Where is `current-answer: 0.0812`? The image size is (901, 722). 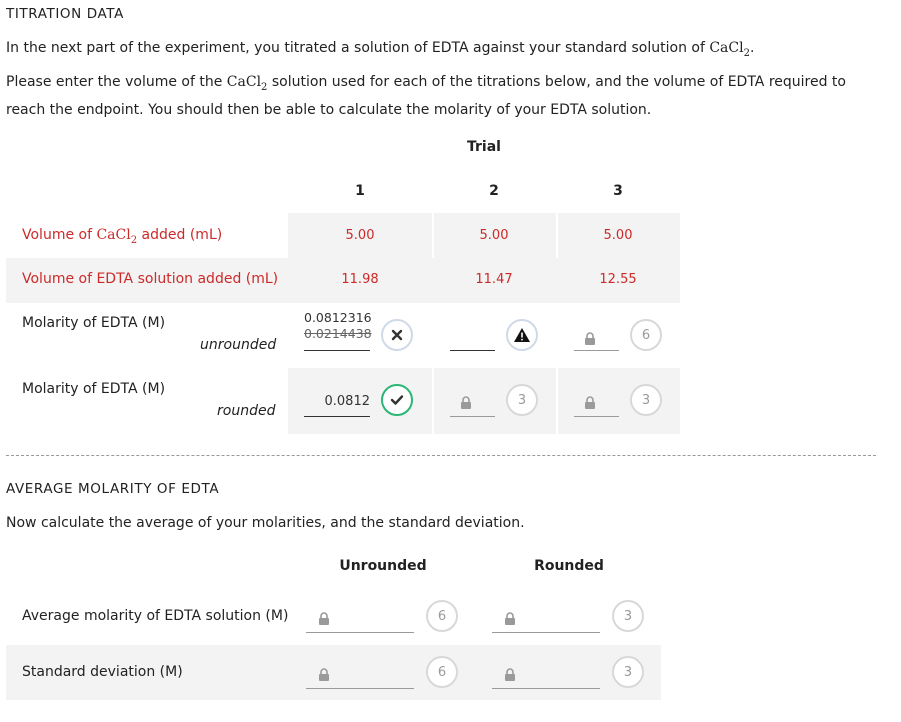
current-answer: 0.0812 is located at coordinates (347, 401).